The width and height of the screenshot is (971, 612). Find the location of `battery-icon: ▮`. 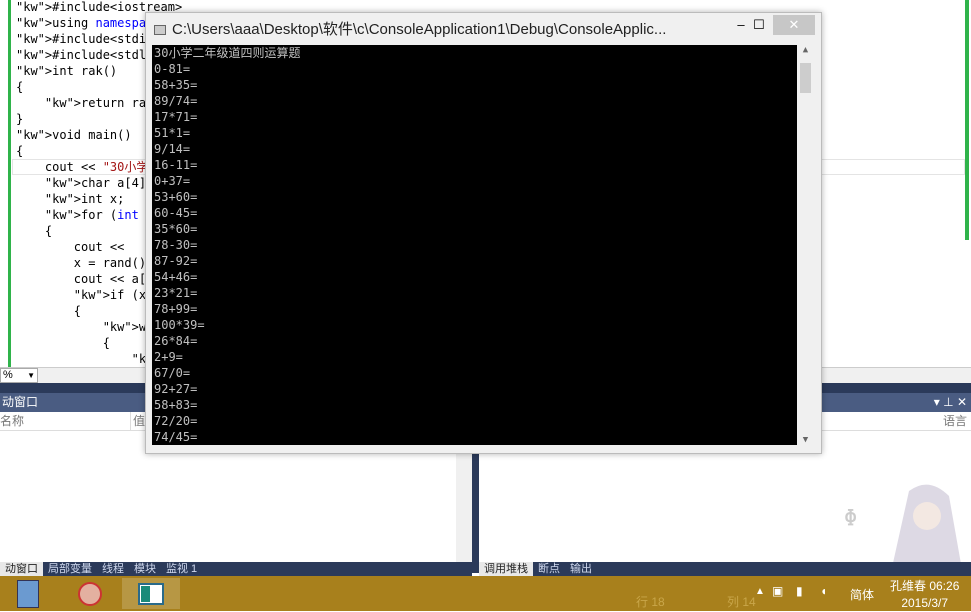

battery-icon: ▮ is located at coordinates (799, 591).